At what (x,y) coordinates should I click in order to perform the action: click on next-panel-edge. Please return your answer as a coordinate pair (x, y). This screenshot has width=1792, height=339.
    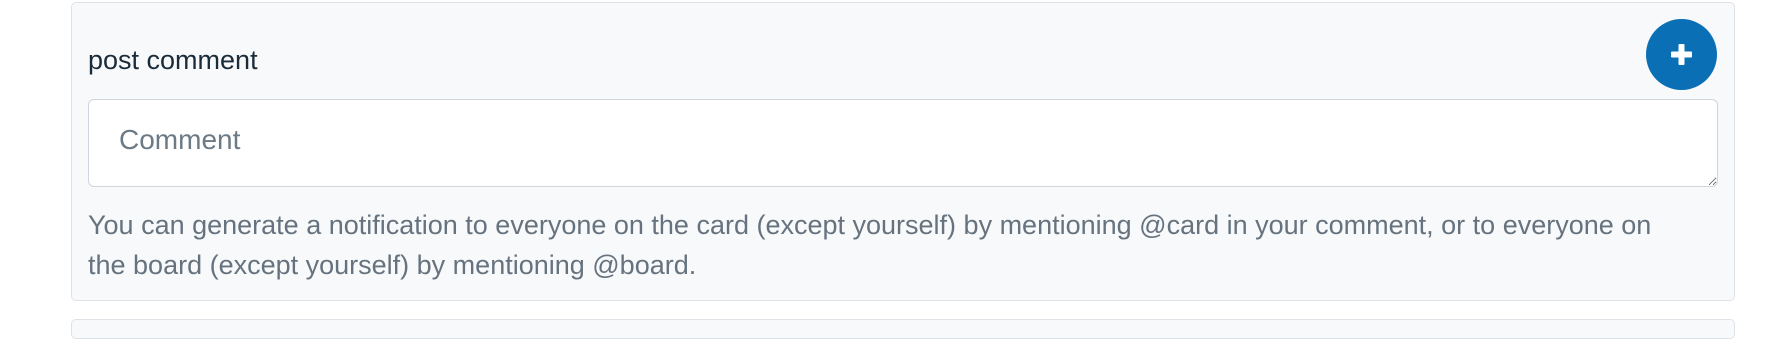
    Looking at the image, I should click on (903, 329).